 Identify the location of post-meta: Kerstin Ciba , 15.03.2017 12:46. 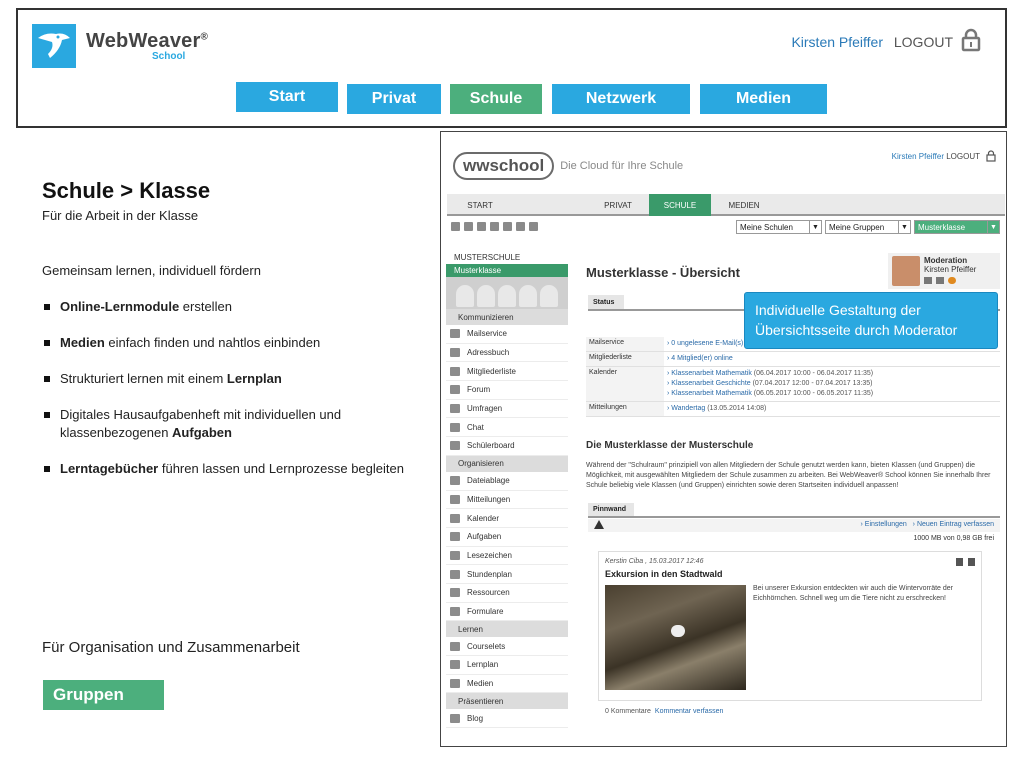
(654, 561).